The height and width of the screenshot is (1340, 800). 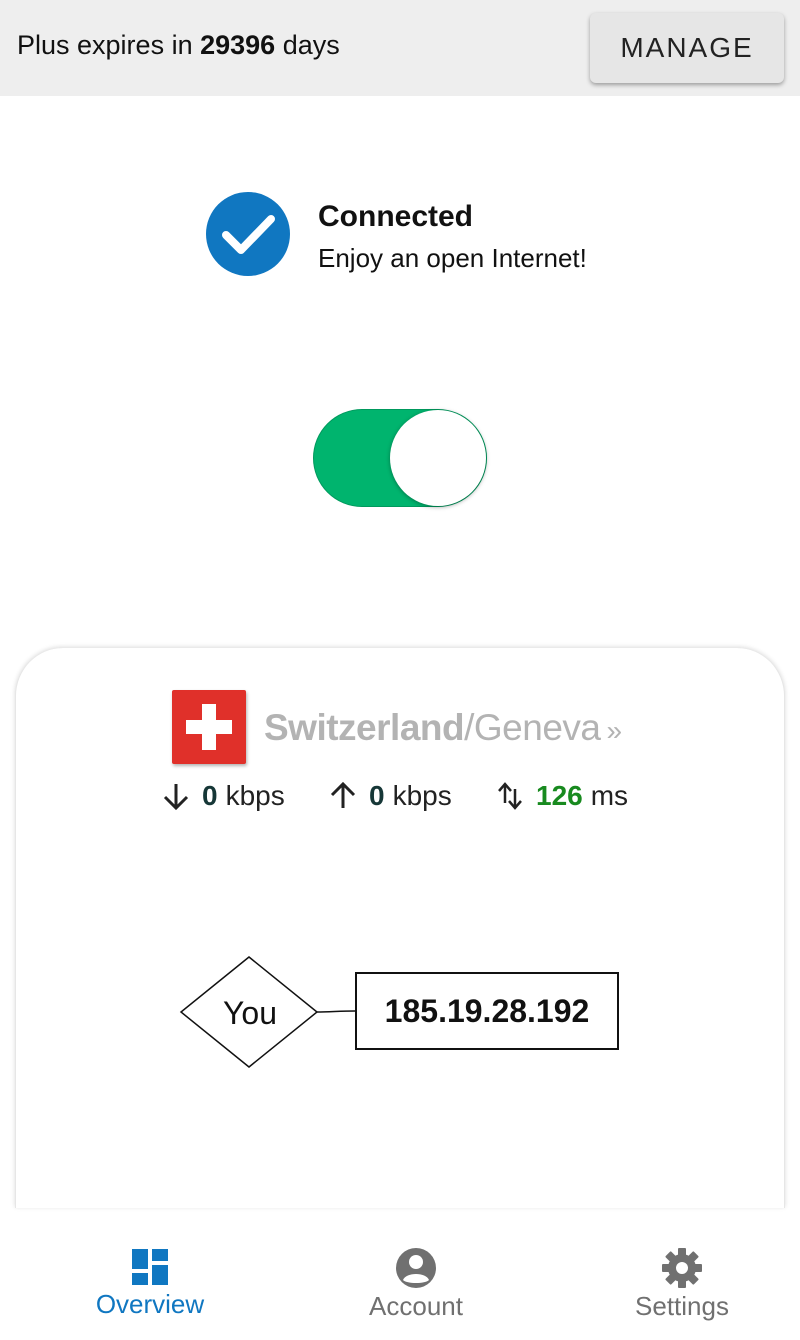 I want to click on connection-diagram, so click(x=267, y=1012).